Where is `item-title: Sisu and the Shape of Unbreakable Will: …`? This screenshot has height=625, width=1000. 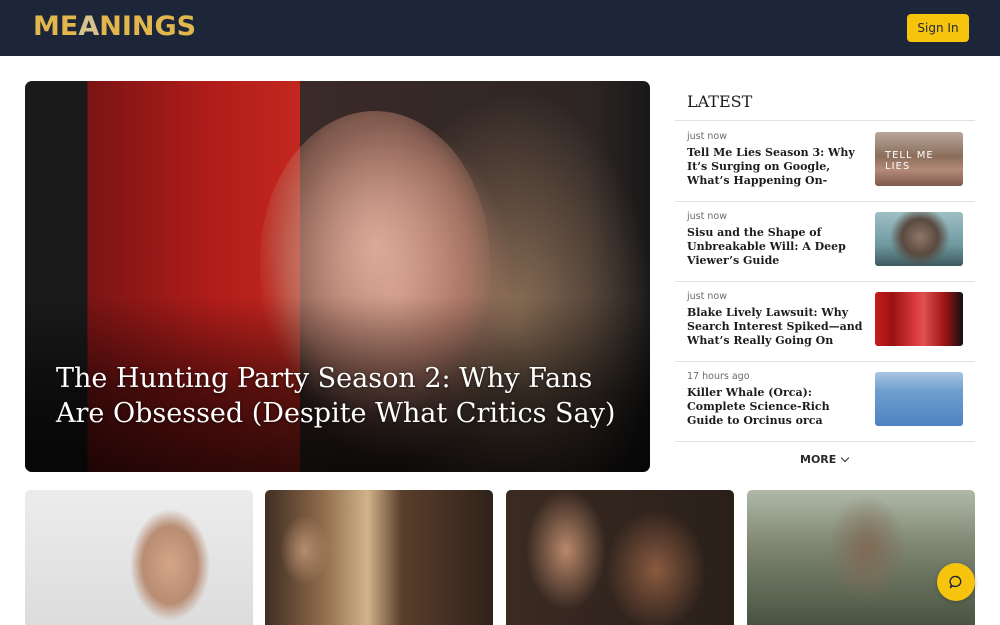
item-title: Sisu and the Shape of Unbreakable Will: … is located at coordinates (776, 247).